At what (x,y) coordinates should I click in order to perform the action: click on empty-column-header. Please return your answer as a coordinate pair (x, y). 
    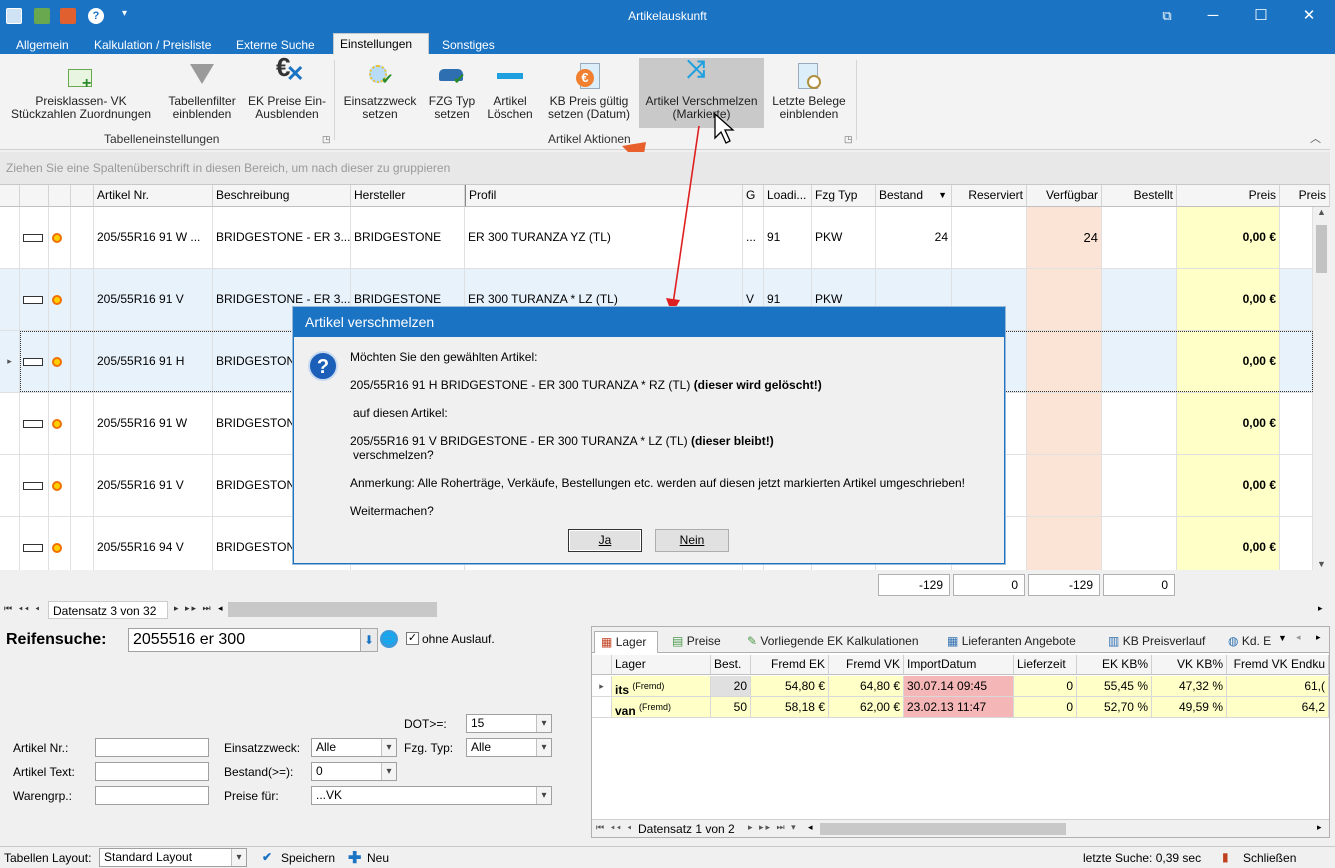
    Looking at the image, I should click on (82, 196).